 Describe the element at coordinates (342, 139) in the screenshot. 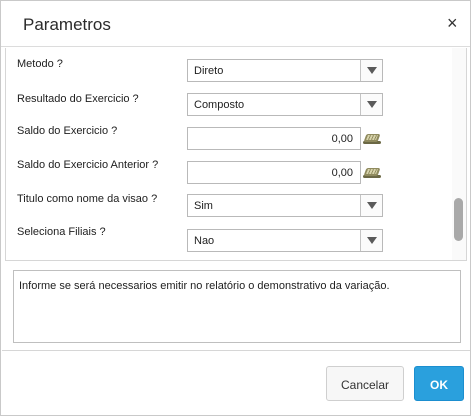

I see `saldo-value: 0,00` at that location.